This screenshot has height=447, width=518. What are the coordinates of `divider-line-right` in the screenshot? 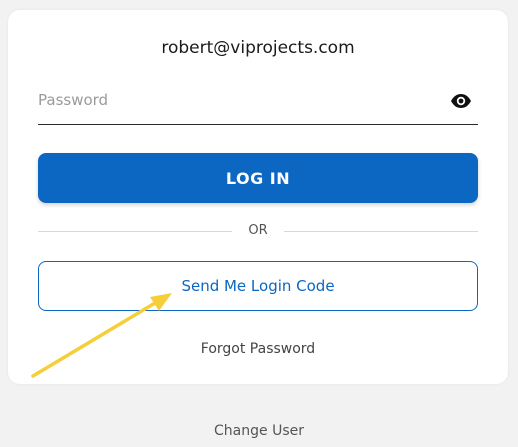 It's located at (381, 231).